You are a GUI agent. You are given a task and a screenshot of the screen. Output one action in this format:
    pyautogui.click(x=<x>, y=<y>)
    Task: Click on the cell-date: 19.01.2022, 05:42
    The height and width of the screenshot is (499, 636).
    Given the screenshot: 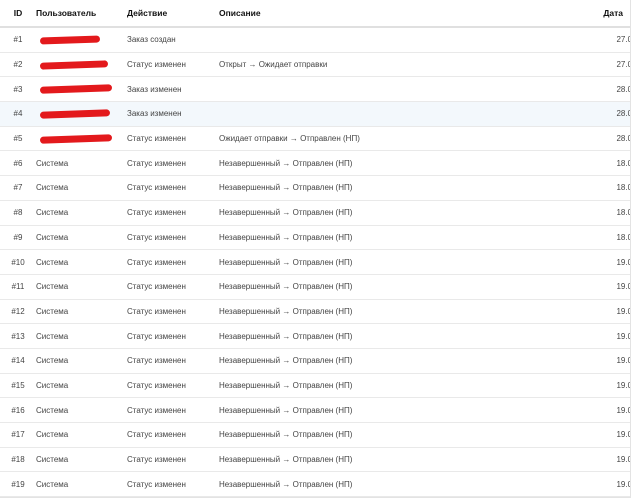 What is the action you would take?
    pyautogui.click(x=574, y=386)
    